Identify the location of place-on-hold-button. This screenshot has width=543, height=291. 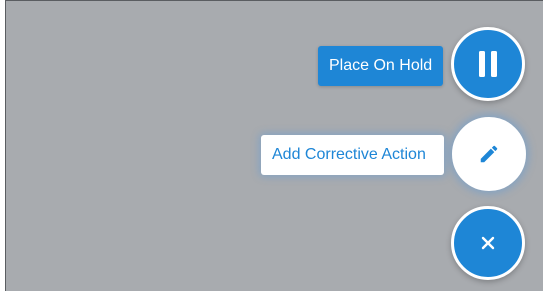
(488, 64).